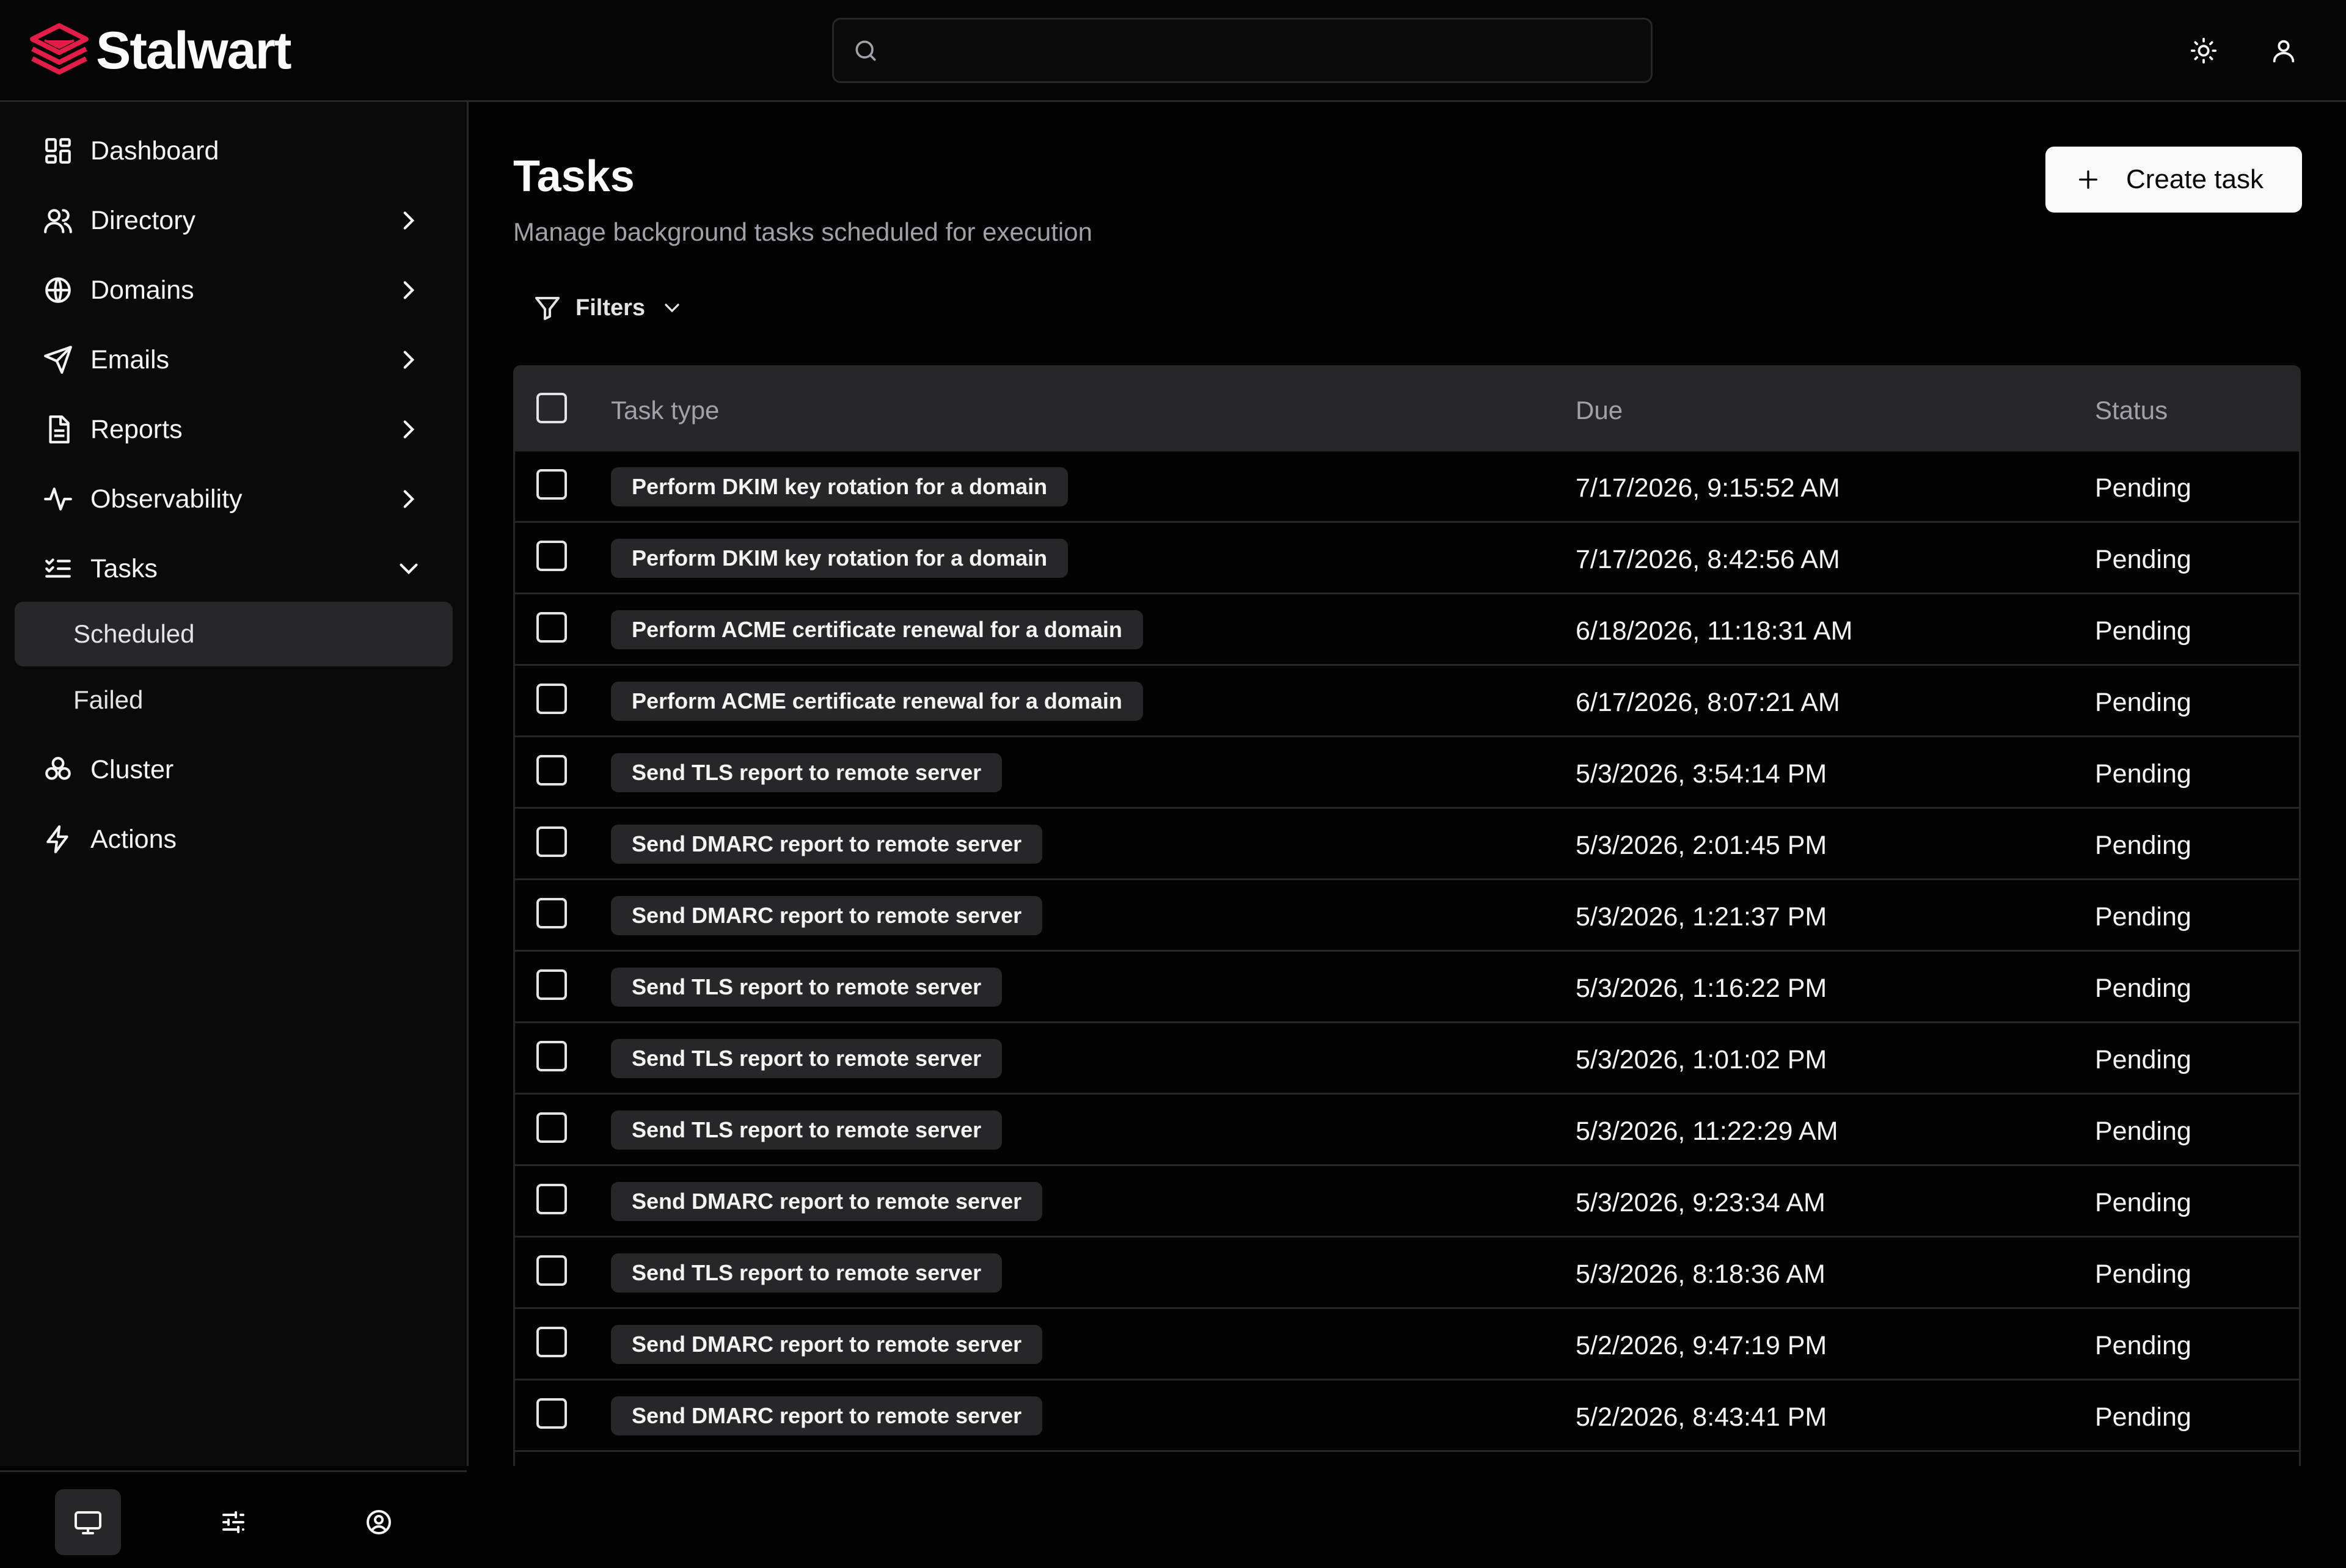 Image resolution: width=2346 pixels, height=1568 pixels. Describe the element at coordinates (234, 700) in the screenshot. I see `sidebar-subitem-failed: Failed` at that location.